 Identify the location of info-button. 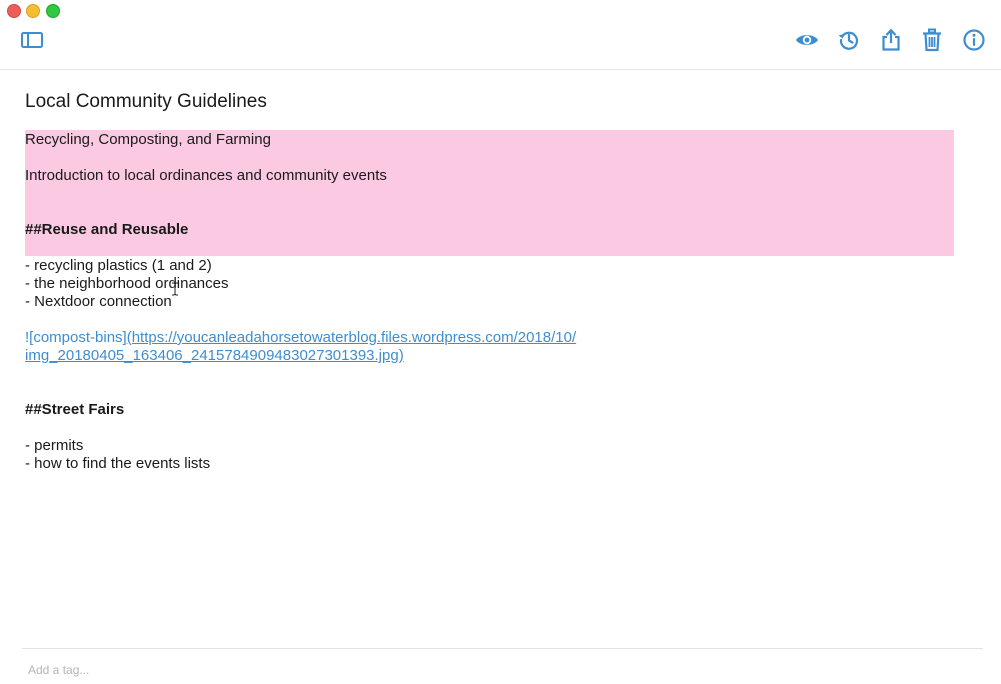
(974, 40).